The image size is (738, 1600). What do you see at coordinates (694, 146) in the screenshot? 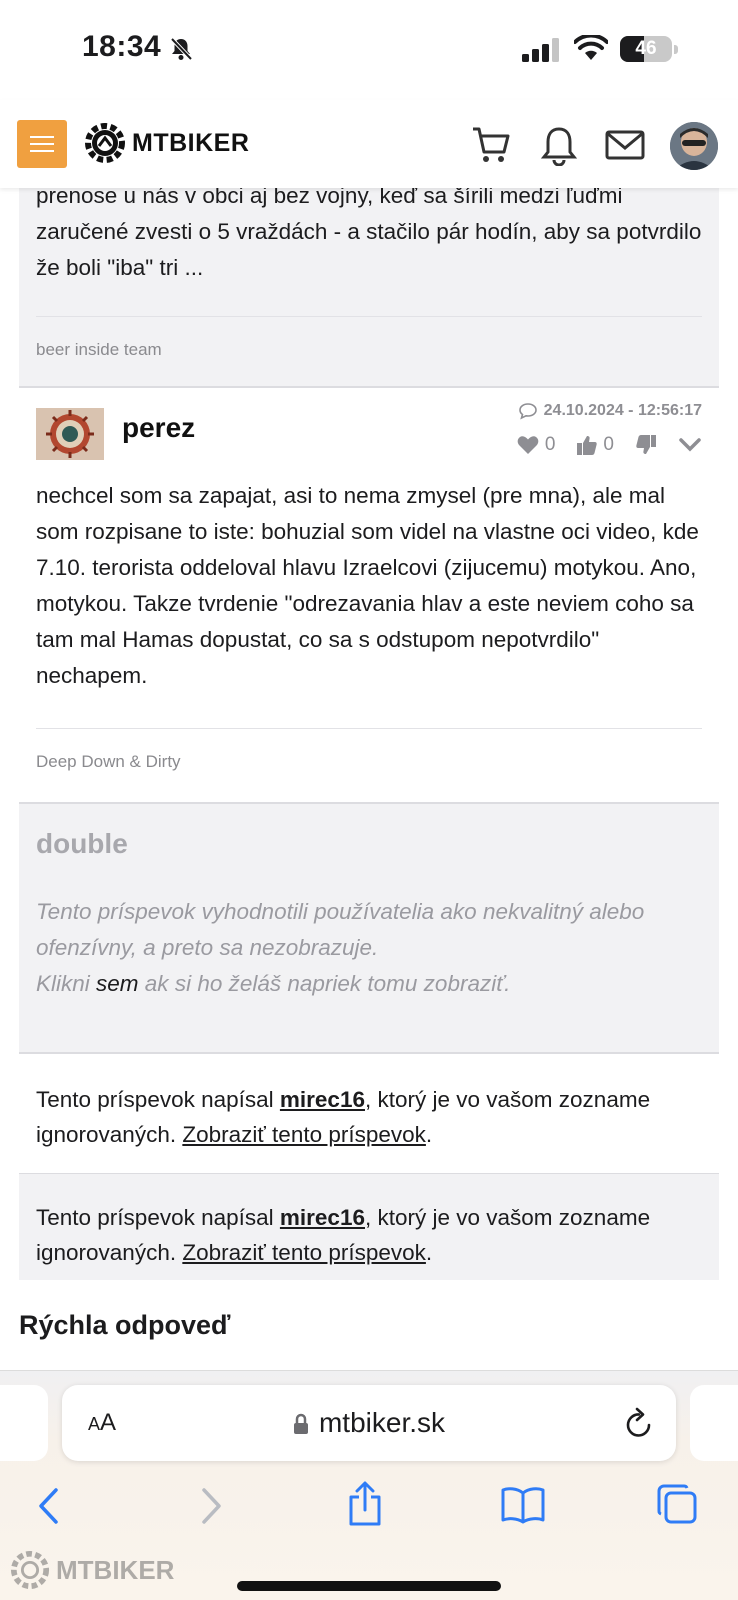
I see `user-avatar` at bounding box center [694, 146].